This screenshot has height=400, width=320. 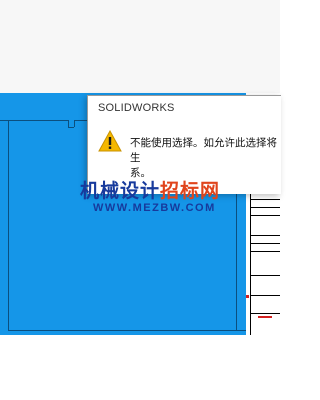 I want to click on watermark-text-part2: 招标网, so click(x=190, y=191).